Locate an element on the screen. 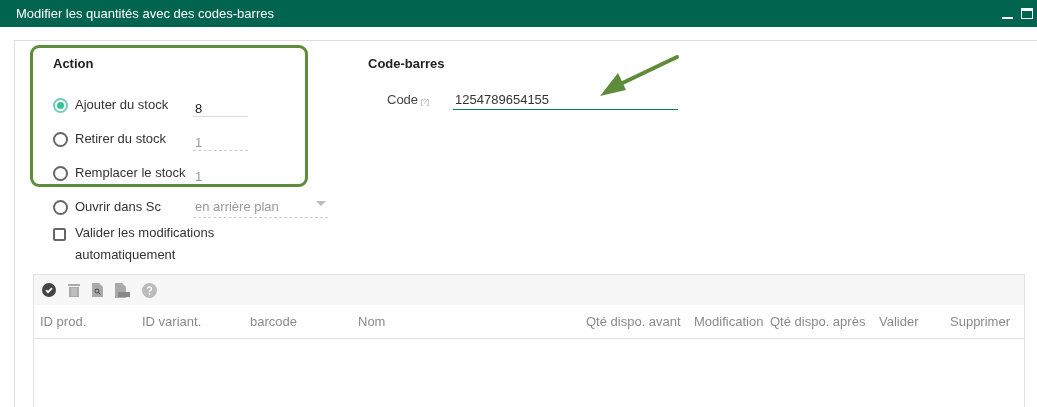  section-heading: Action is located at coordinates (74, 63).